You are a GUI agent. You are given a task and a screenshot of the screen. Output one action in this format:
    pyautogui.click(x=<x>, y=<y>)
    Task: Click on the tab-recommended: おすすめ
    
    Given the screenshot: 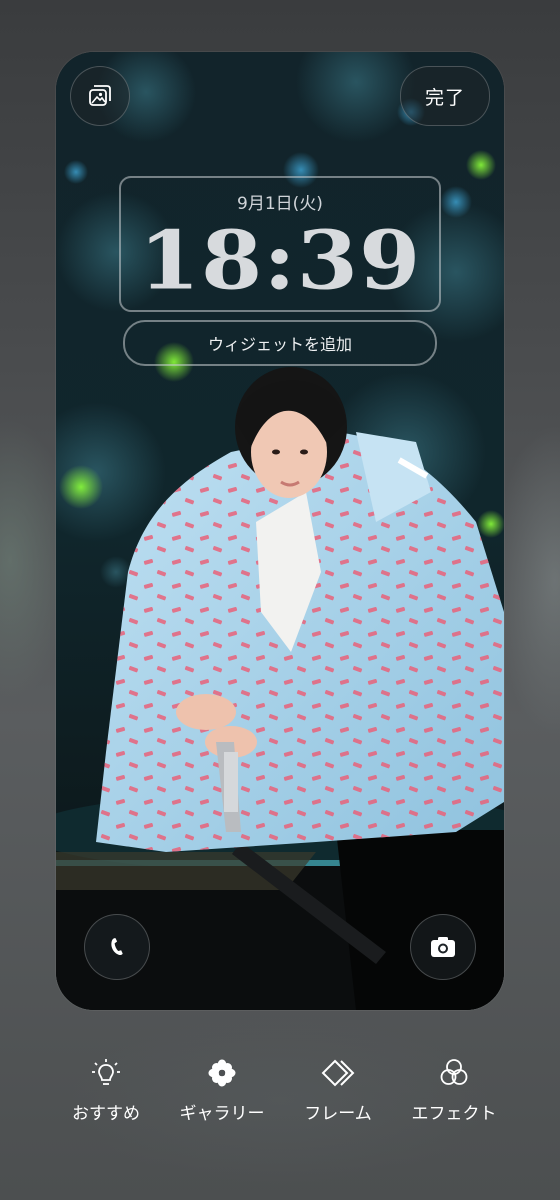 What is the action you would take?
    pyautogui.click(x=106, y=1089)
    